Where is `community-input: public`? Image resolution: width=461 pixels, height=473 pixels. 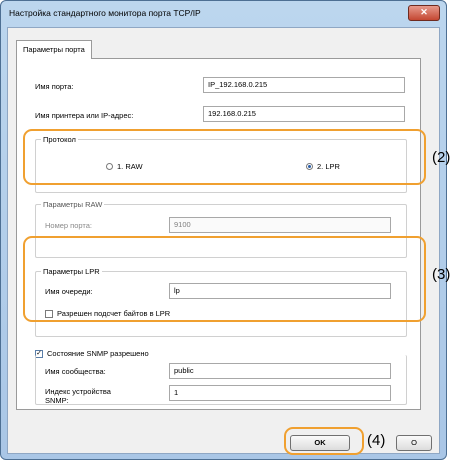
community-input: public is located at coordinates (280, 371).